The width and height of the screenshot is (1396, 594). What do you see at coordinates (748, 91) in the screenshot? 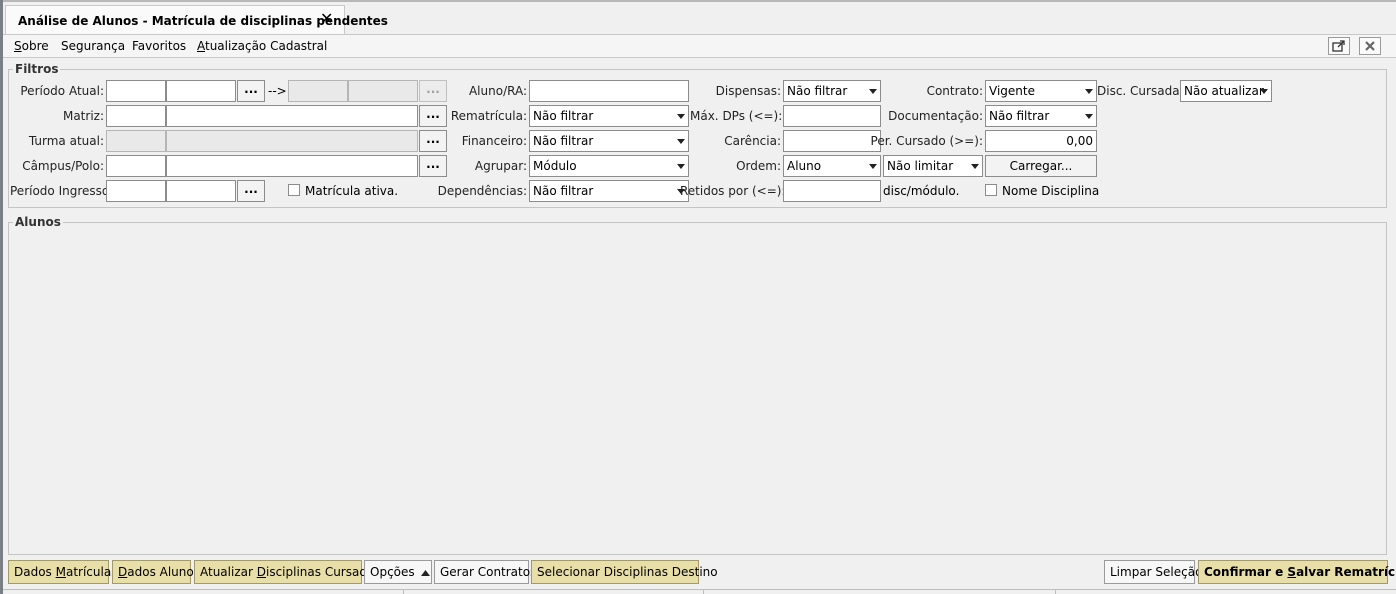
I see `dispensas-label: Dispensas:` at bounding box center [748, 91].